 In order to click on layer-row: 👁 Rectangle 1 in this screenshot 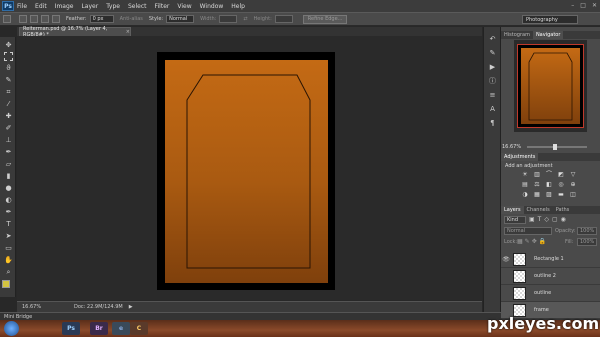, I will do `click(550, 259)`.